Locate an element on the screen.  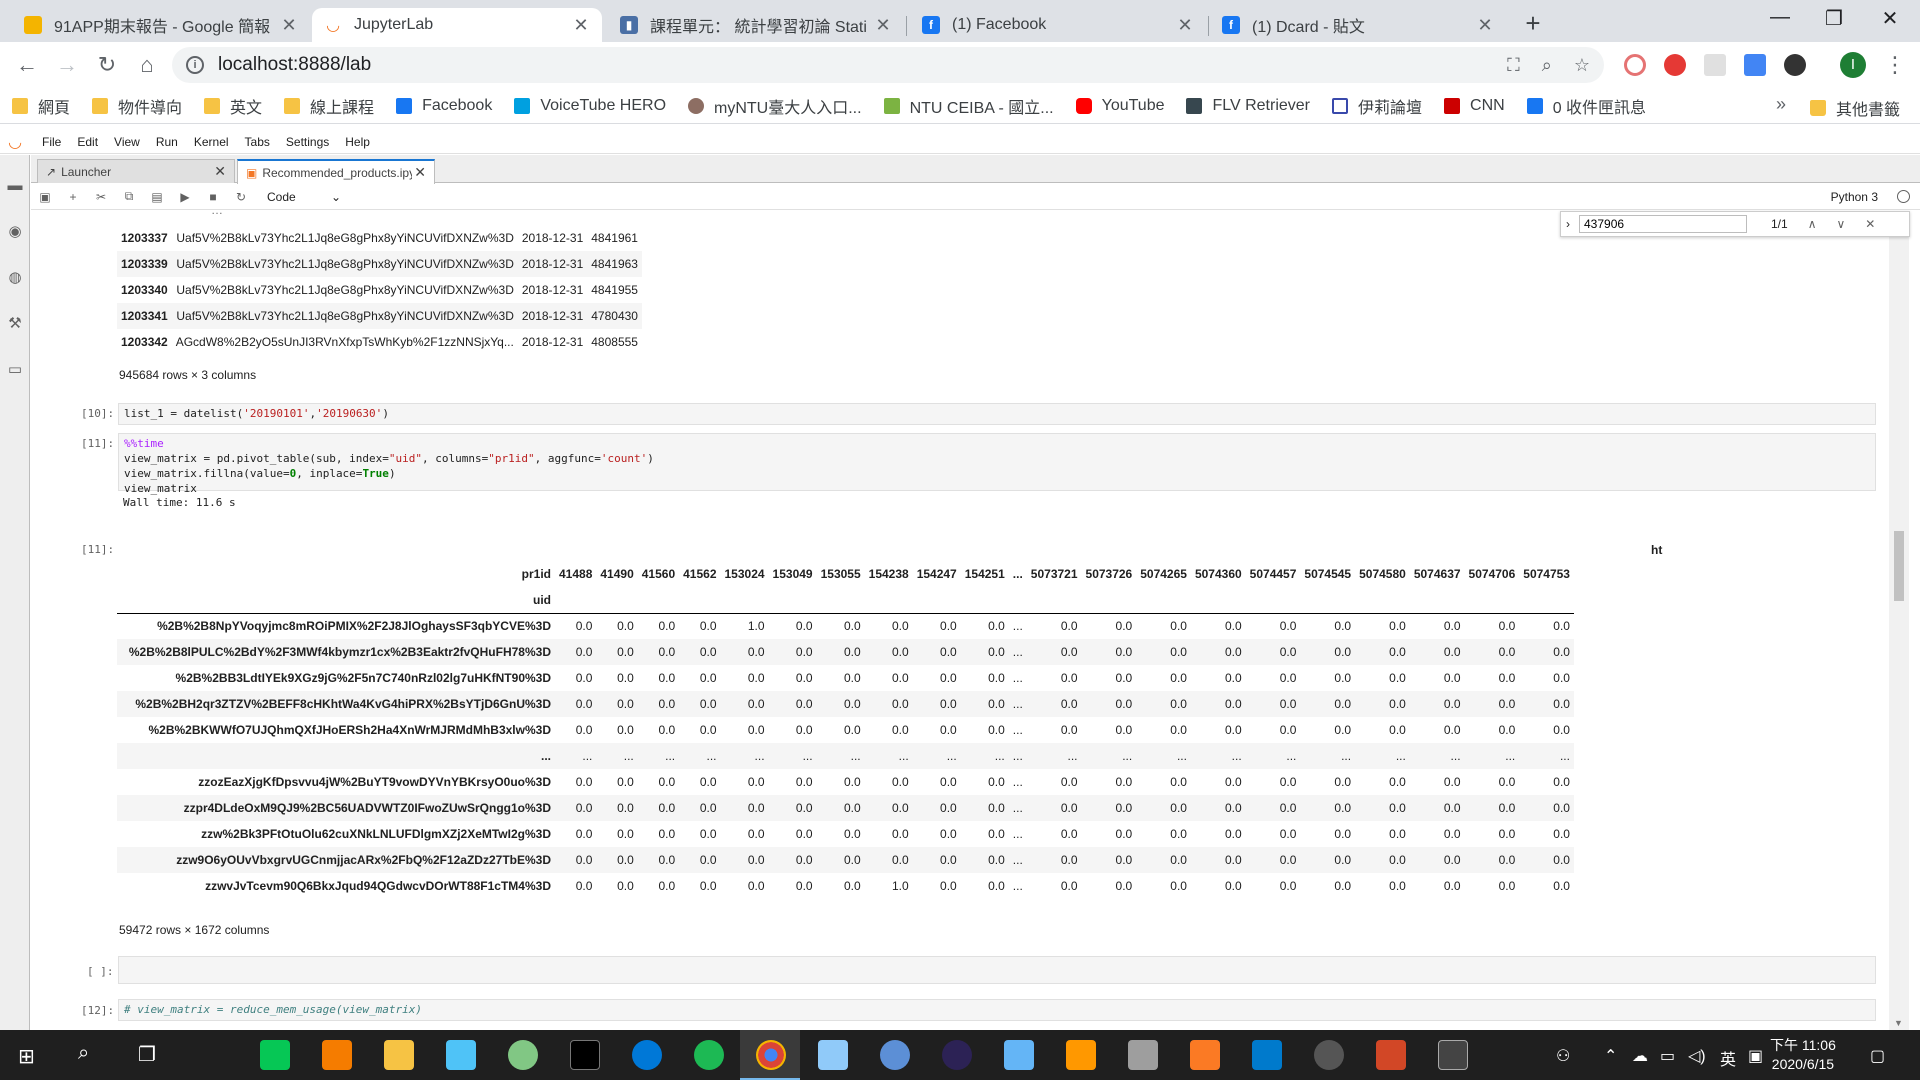
code-cell-input: list_1 = datelist('20190101','20190630') is located at coordinates (997, 414).